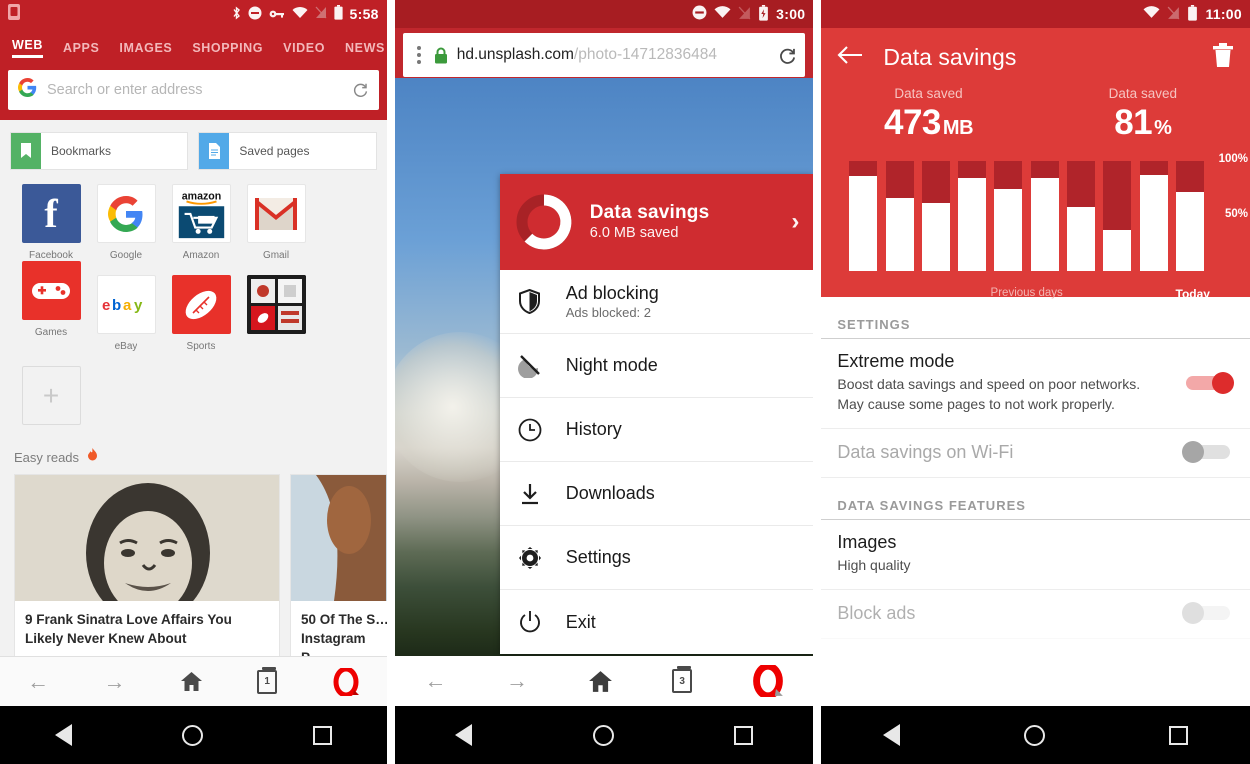 Image resolution: width=1250 pixels, height=764 pixels. Describe the element at coordinates (682, 679) in the screenshot. I see `tab-counter-button: 3` at that location.